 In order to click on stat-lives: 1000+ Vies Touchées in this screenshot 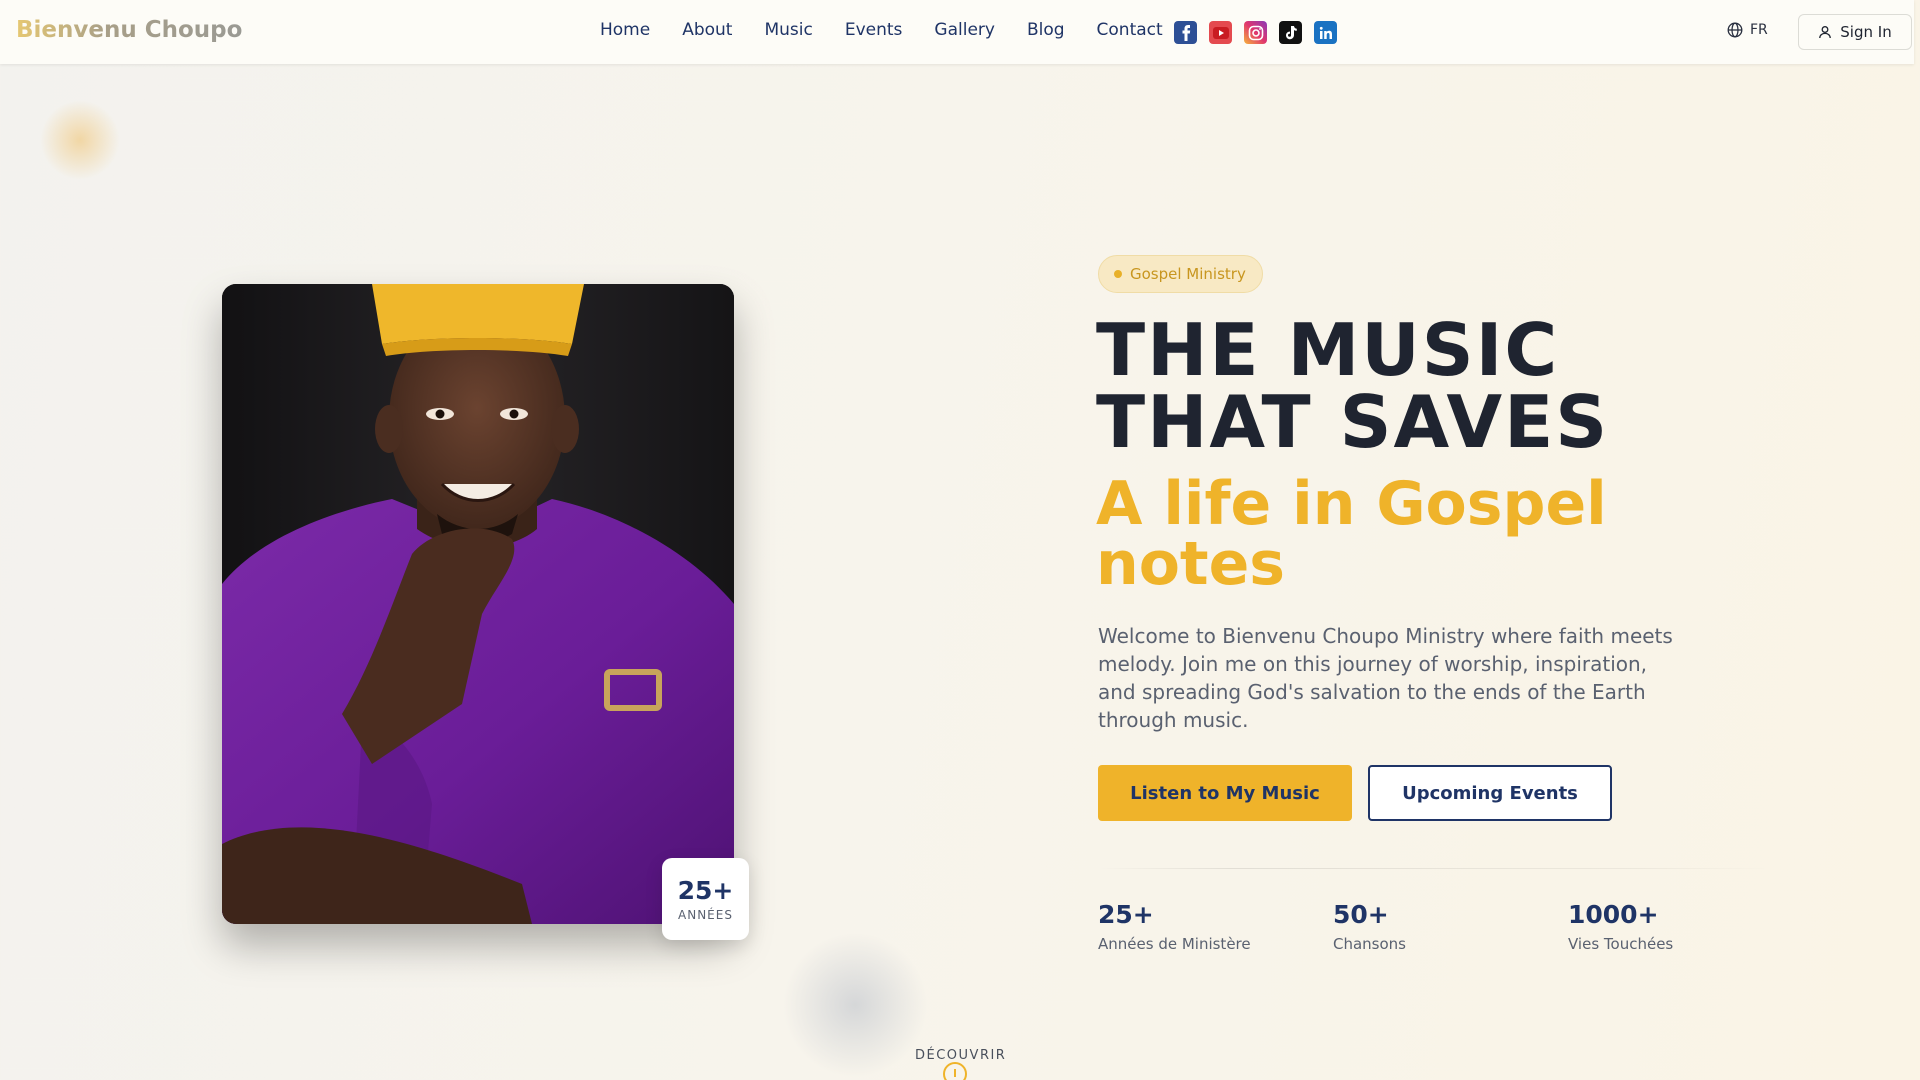, I will do `click(1620, 926)`.